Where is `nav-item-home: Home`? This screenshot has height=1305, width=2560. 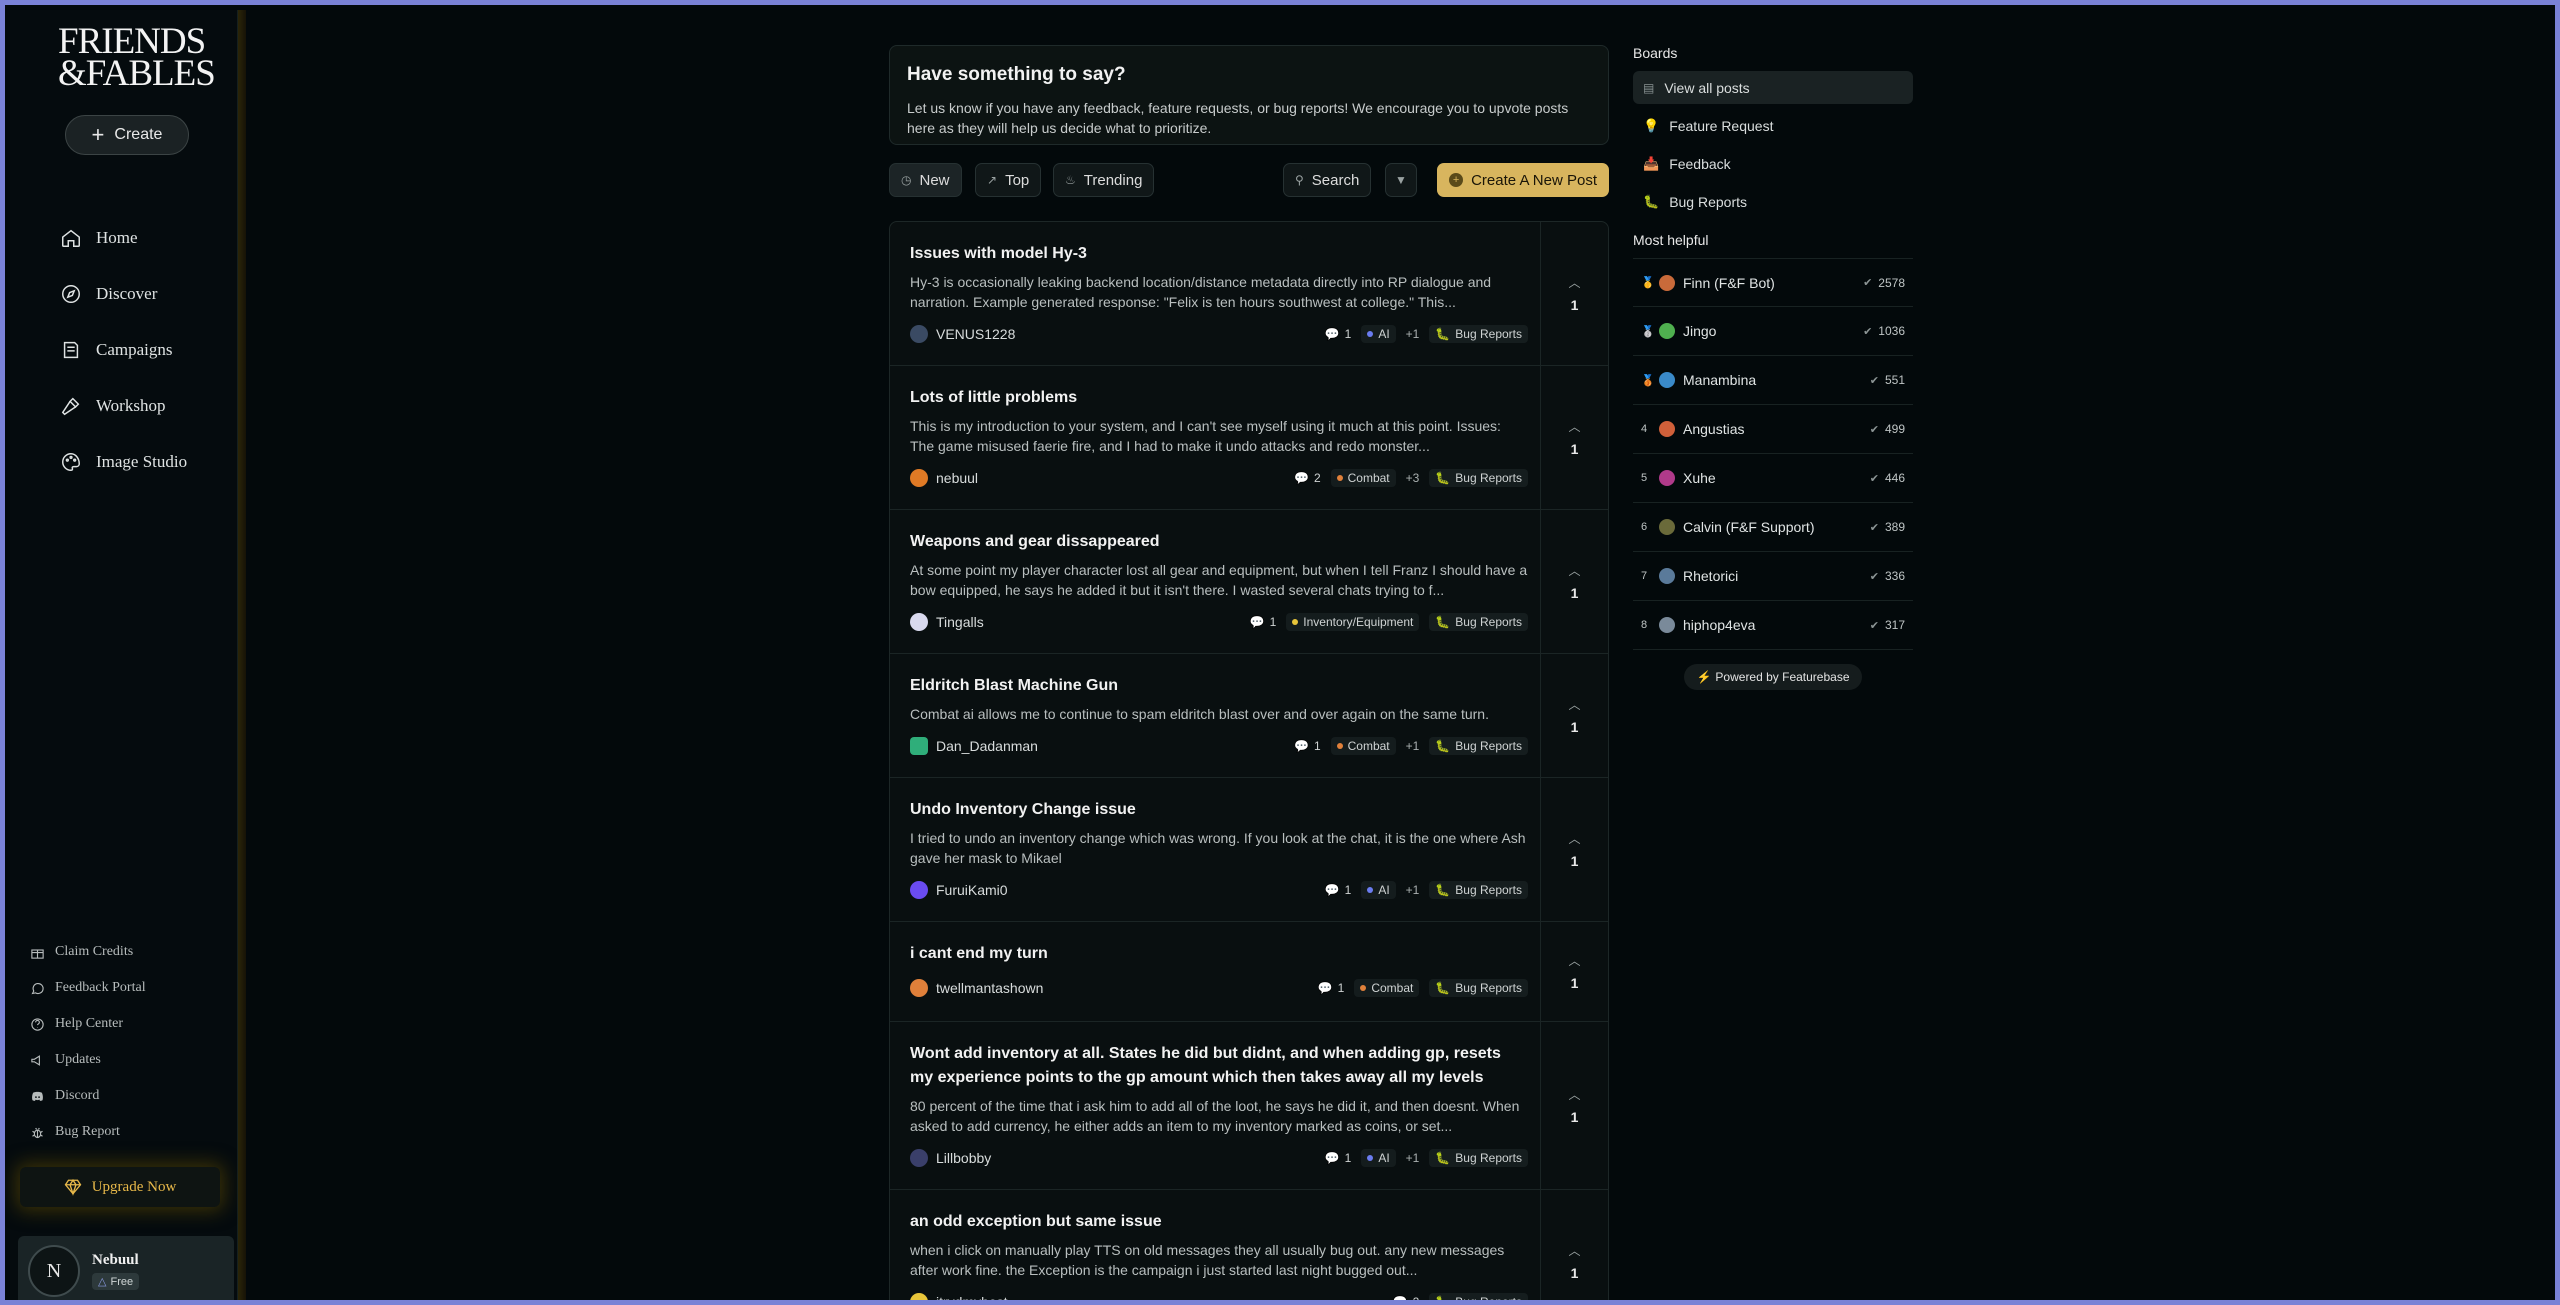 nav-item-home: Home is located at coordinates (123, 238).